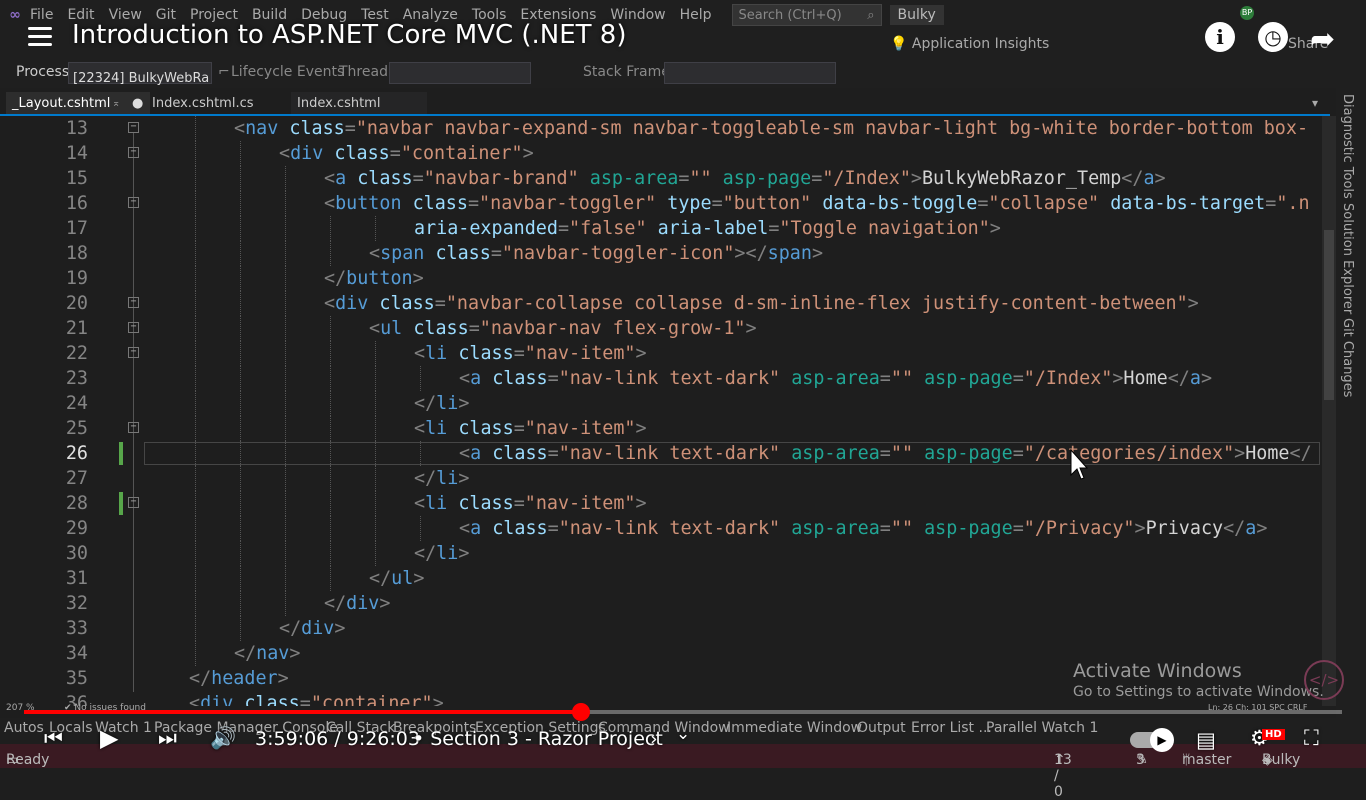 The width and height of the screenshot is (1366, 800). I want to click on hd-badge: HD, so click(1273, 734).